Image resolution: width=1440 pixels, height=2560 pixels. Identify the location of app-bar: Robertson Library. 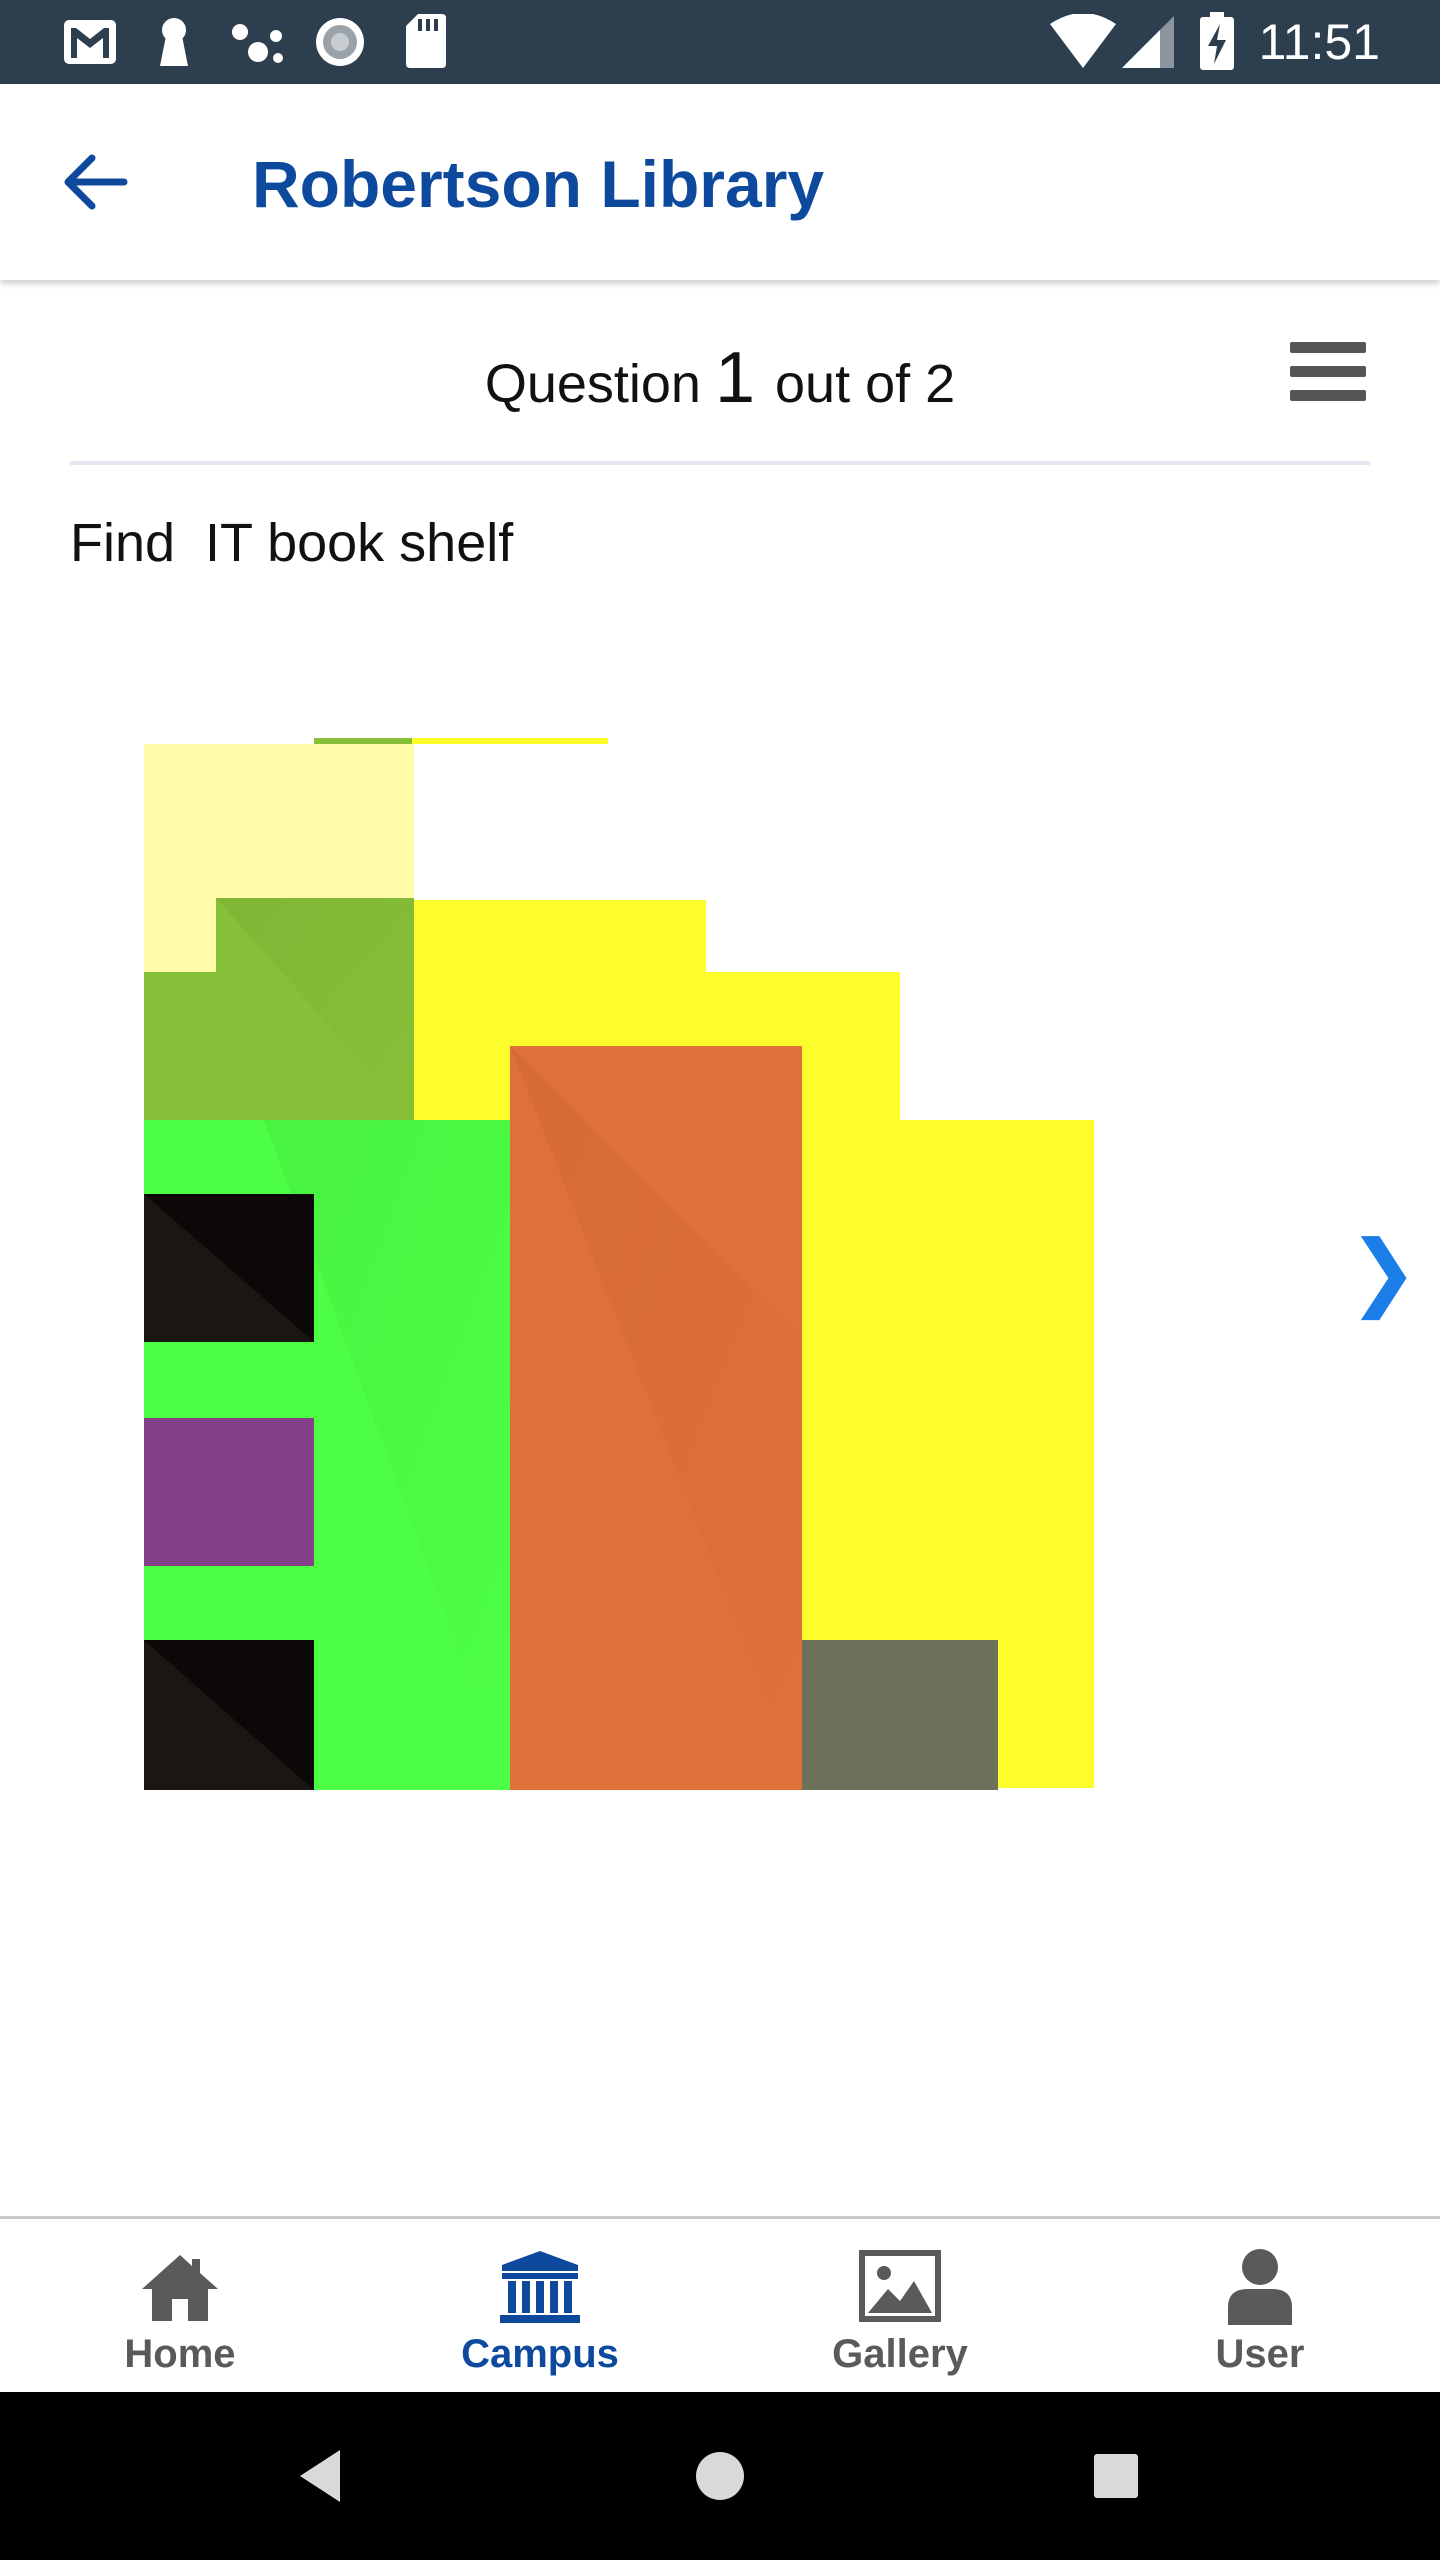
(720, 182).